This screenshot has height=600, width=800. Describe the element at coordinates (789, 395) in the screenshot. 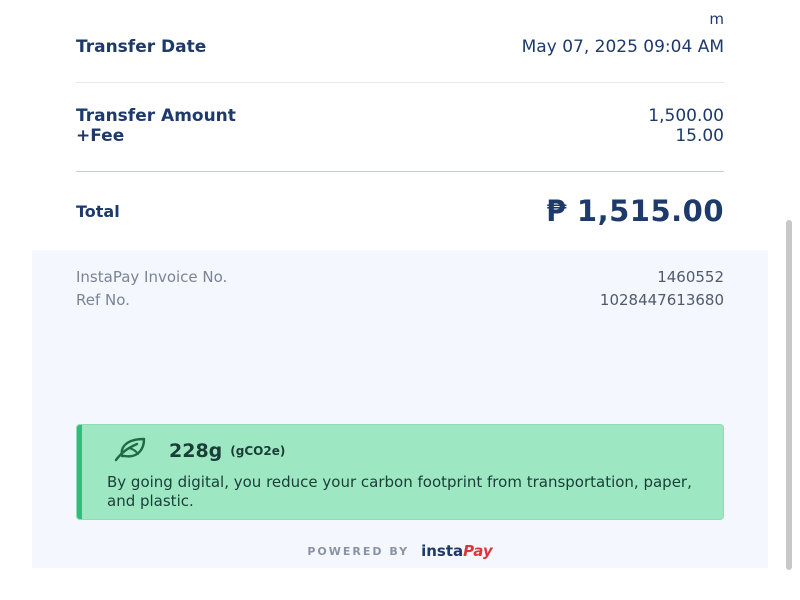

I see `scrollbar` at that location.